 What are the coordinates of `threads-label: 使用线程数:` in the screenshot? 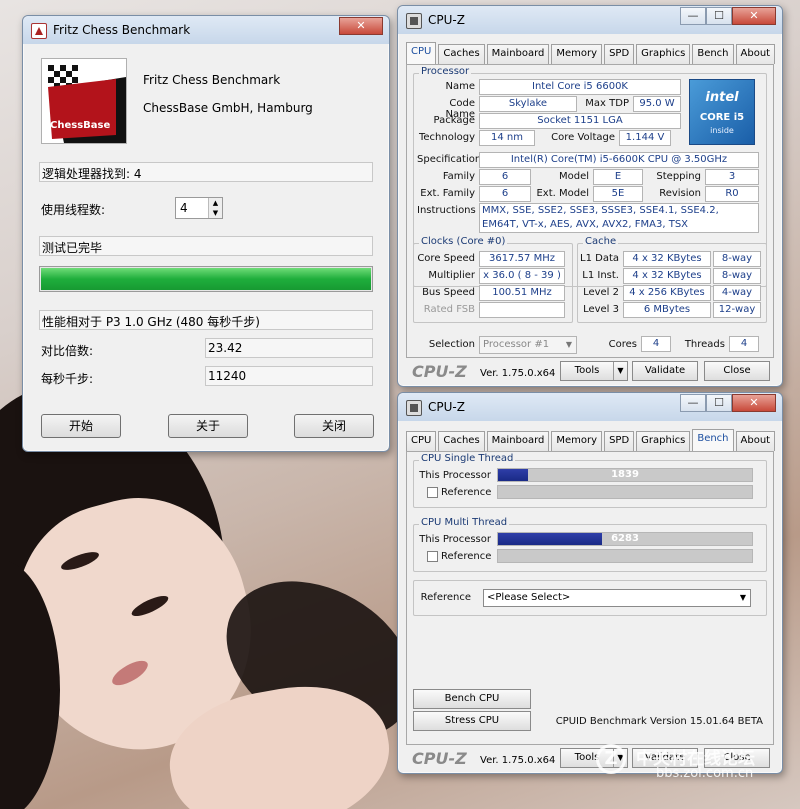 It's located at (73, 210).